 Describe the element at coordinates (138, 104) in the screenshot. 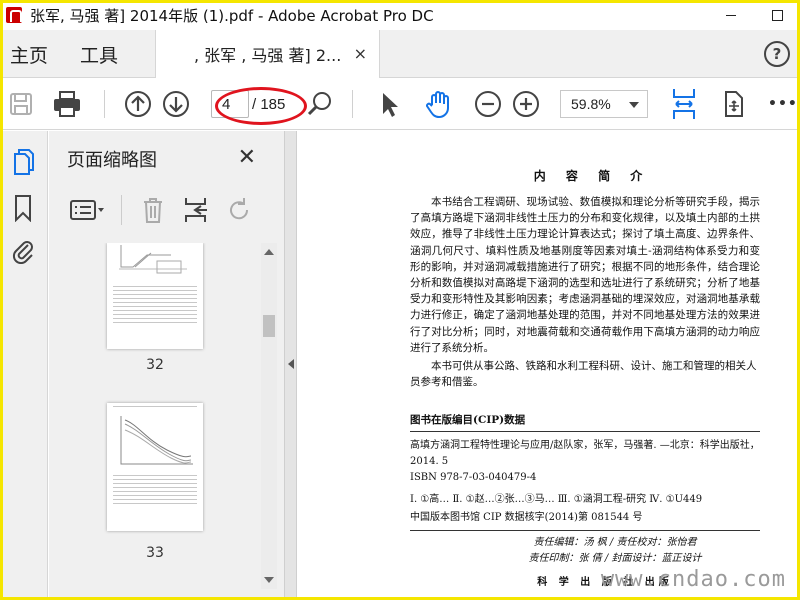

I see `previous-page-icon` at that location.